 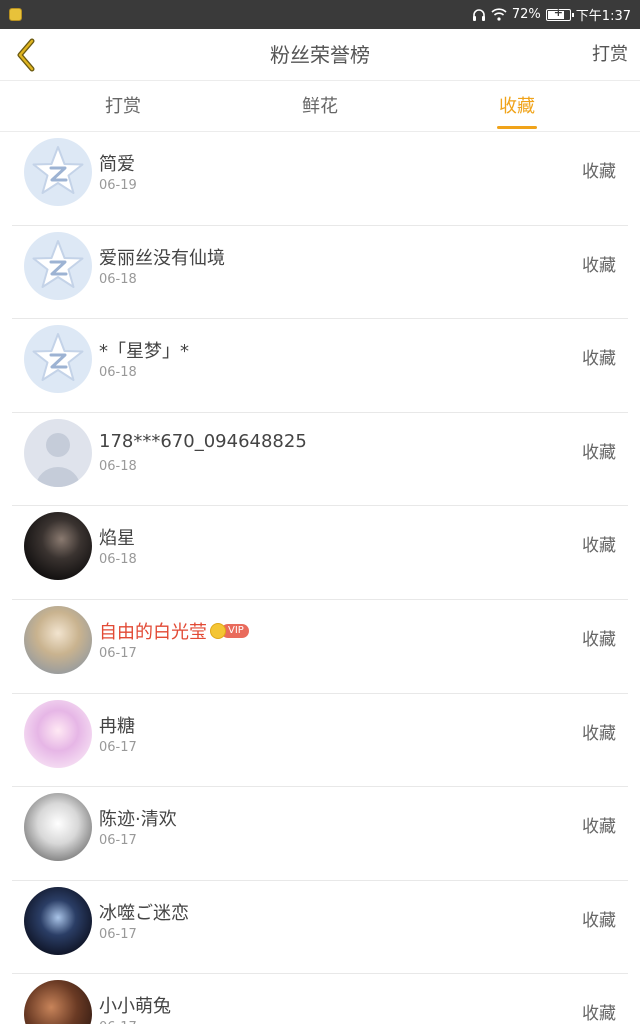 What do you see at coordinates (229, 630) in the screenshot?
I see `vip-badge: VIP` at bounding box center [229, 630].